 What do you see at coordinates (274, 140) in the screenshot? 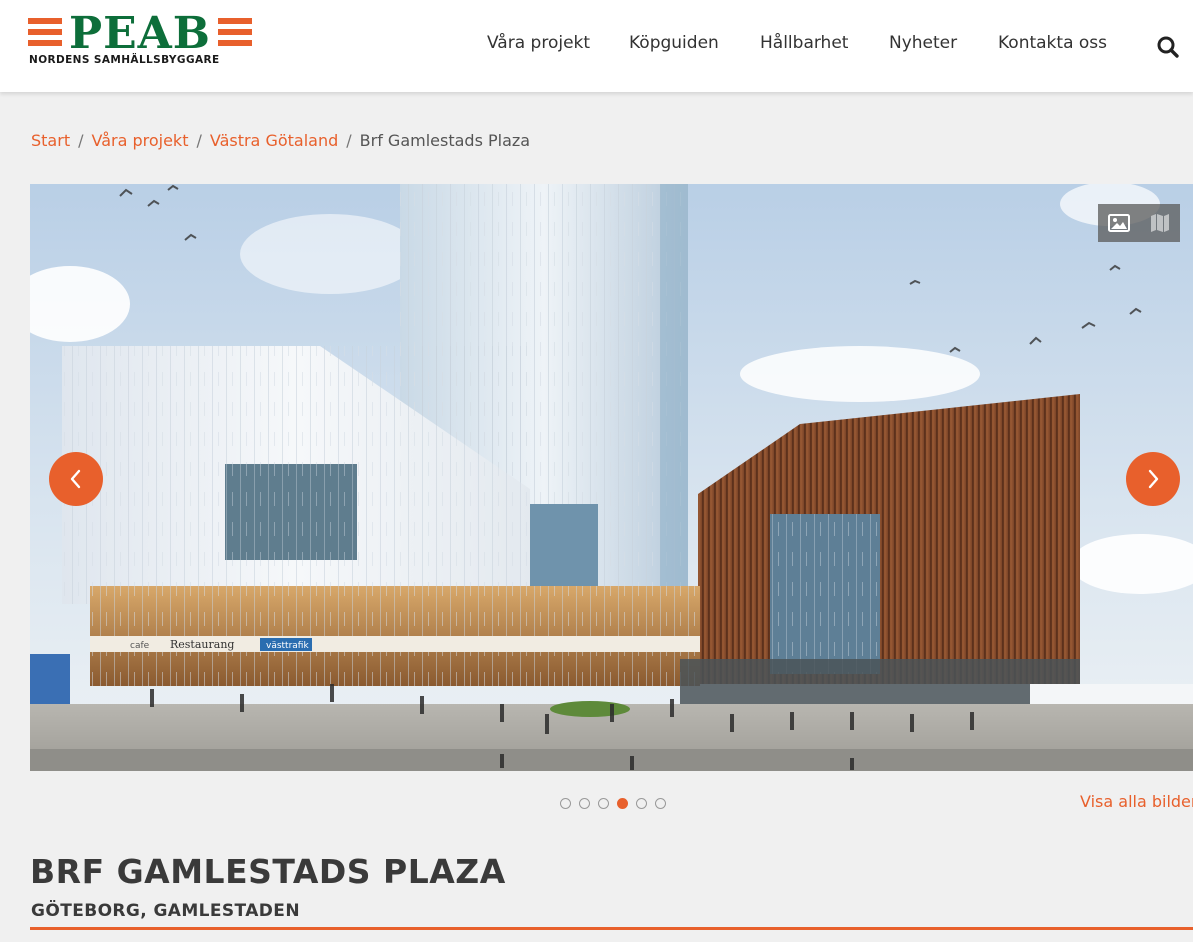
I see `breadcrumb-item-vastra-gotaland: Västra Götaland` at bounding box center [274, 140].